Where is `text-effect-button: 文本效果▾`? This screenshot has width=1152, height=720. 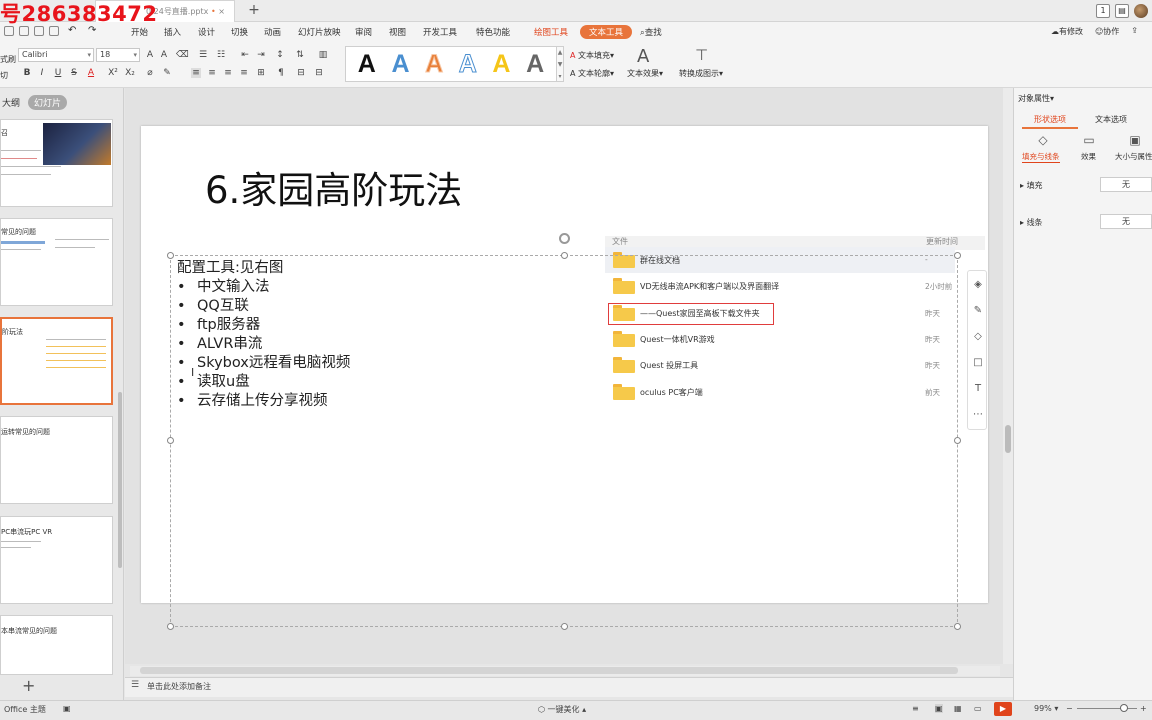
text-effect-button: 文本效果▾ is located at coordinates (645, 73).